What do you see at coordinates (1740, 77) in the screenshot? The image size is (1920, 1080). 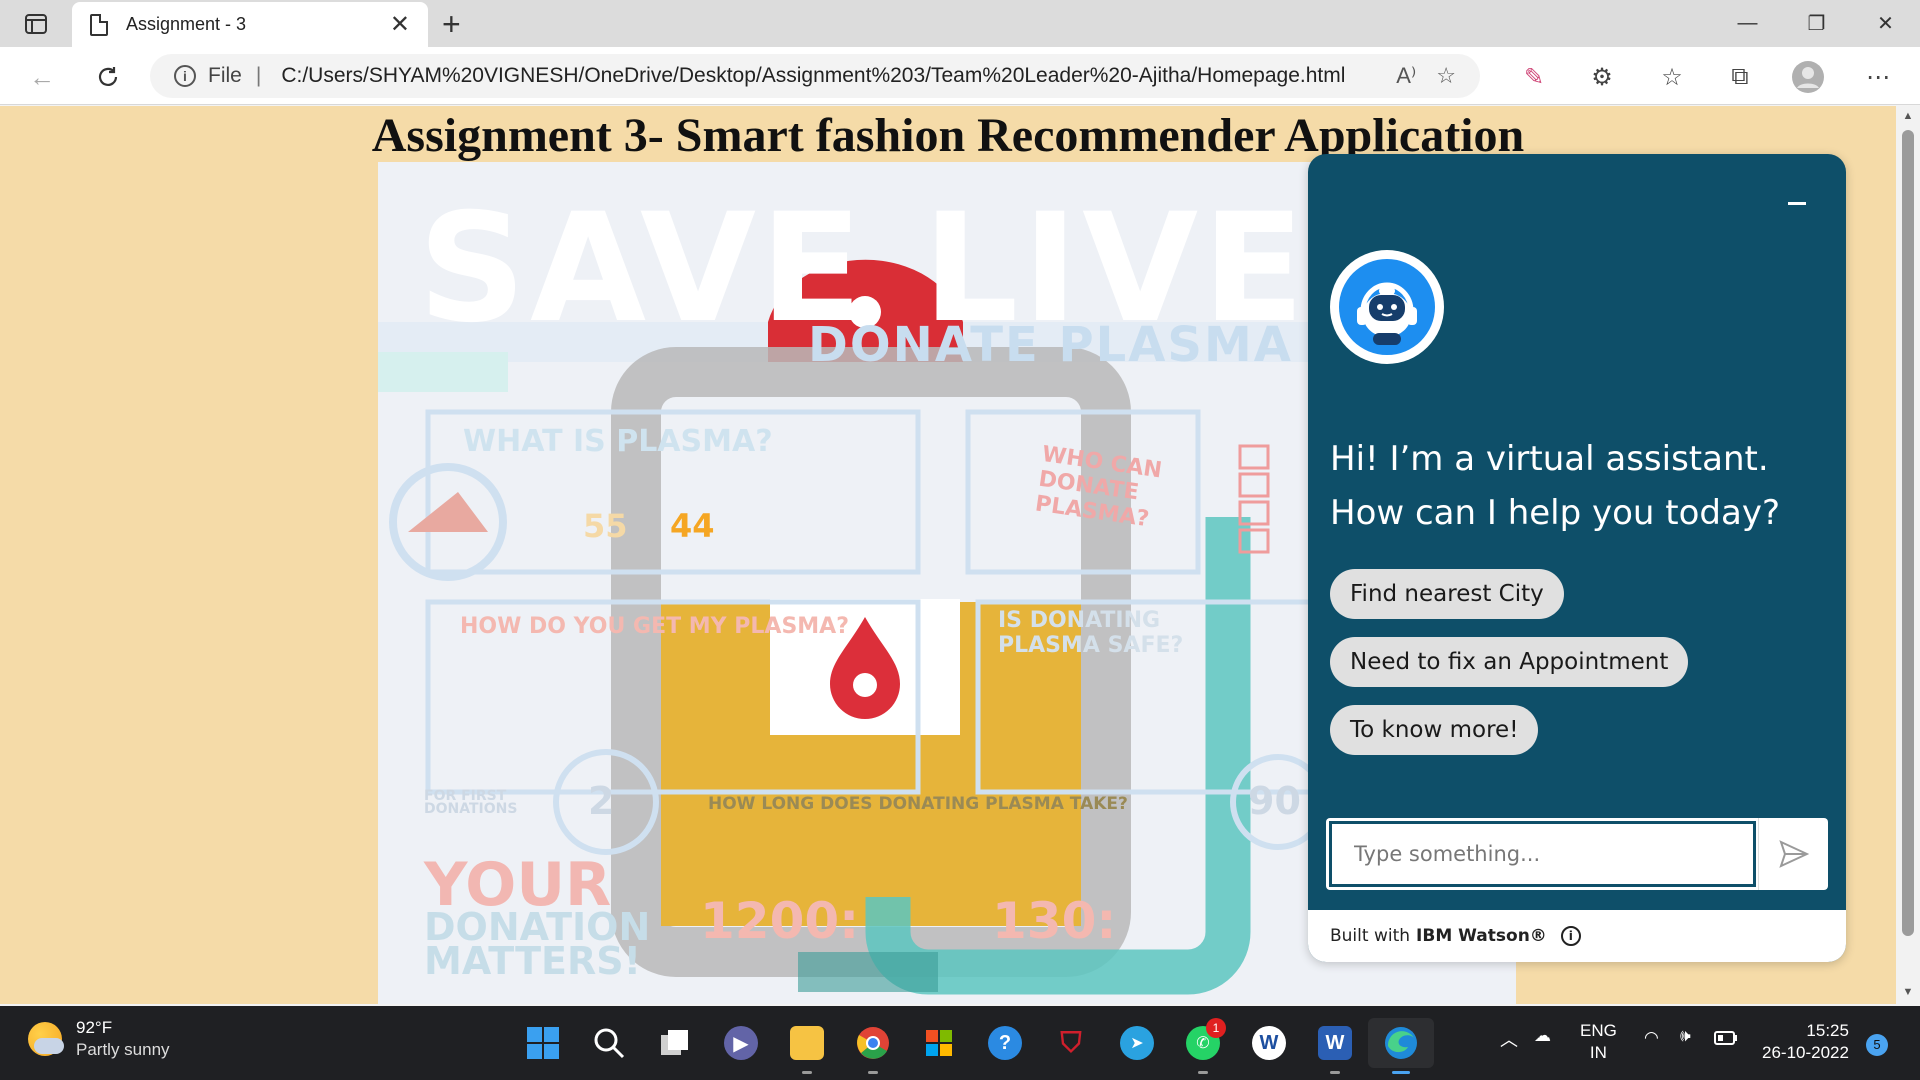 I see `collections-icon: ⧉` at bounding box center [1740, 77].